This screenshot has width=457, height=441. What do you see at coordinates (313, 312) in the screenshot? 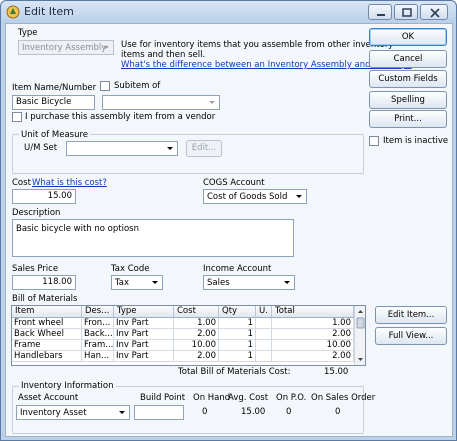
I see `column-header-total: Total` at bounding box center [313, 312].